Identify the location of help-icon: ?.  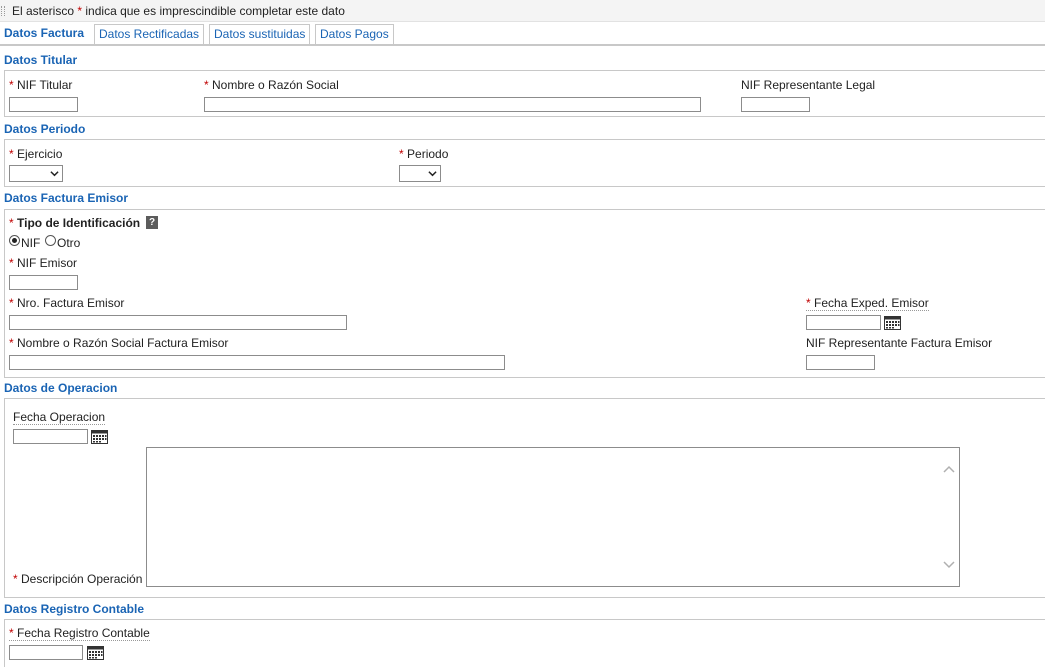
(152, 222).